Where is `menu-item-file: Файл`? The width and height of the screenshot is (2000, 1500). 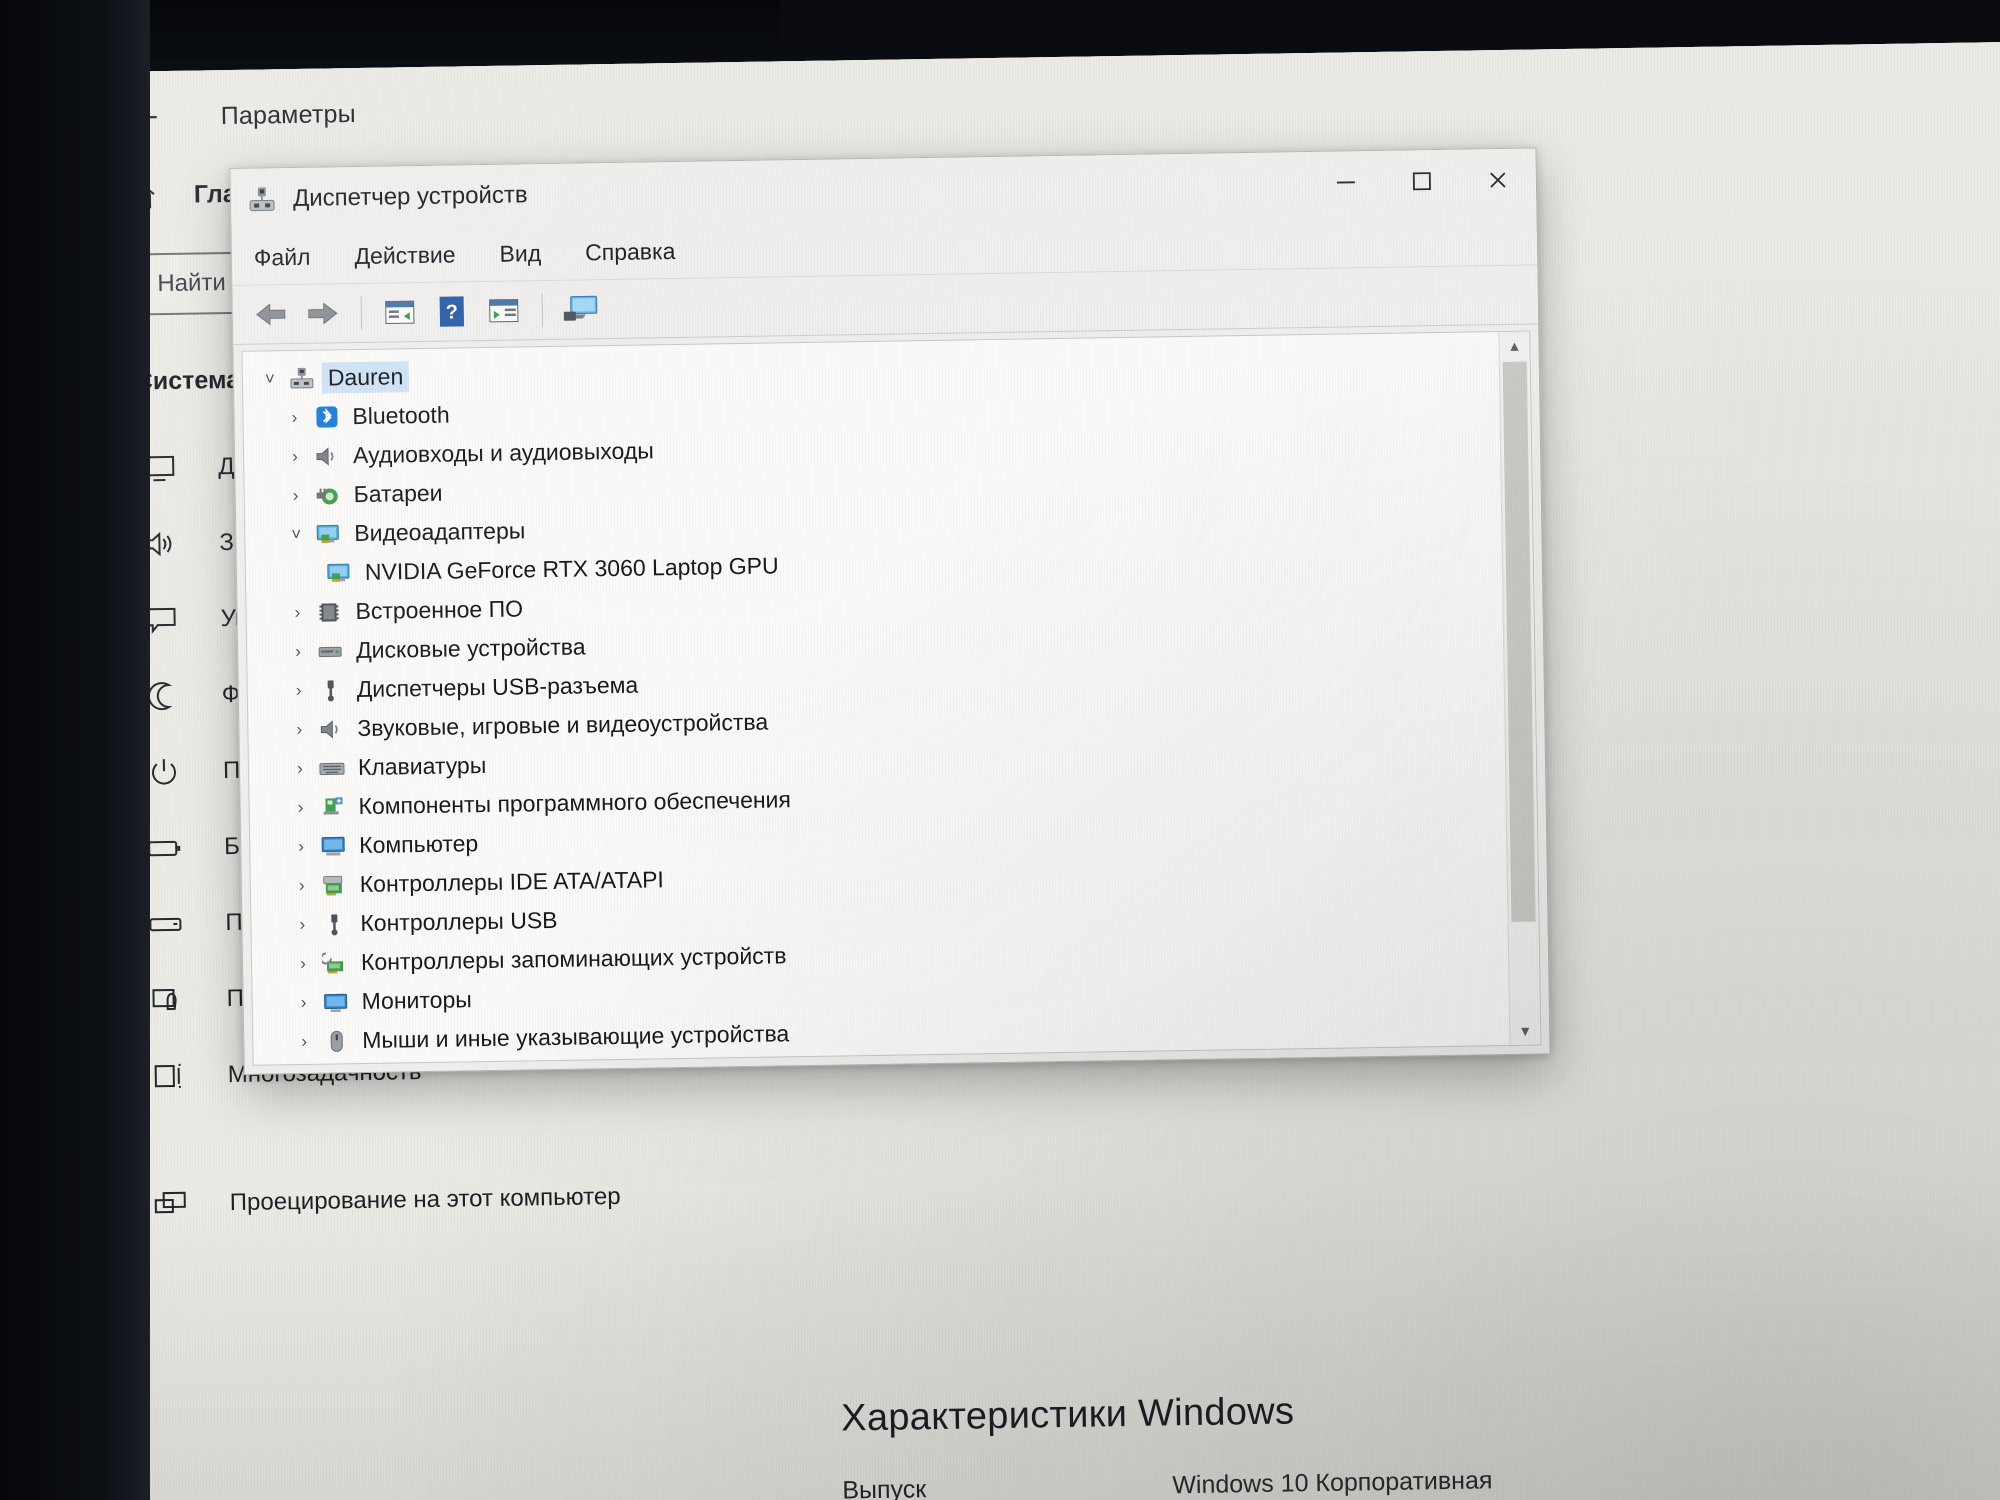
menu-item-file: Файл is located at coordinates (282, 257).